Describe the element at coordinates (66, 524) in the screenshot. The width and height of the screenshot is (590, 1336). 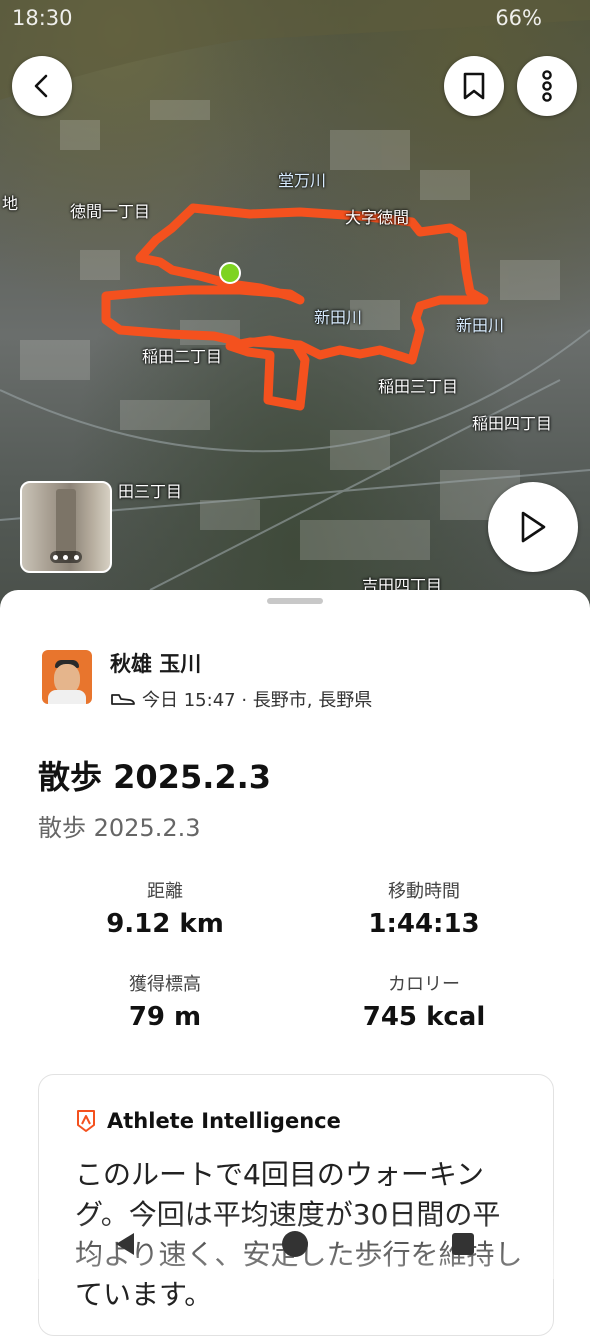
I see `photo-content` at that location.